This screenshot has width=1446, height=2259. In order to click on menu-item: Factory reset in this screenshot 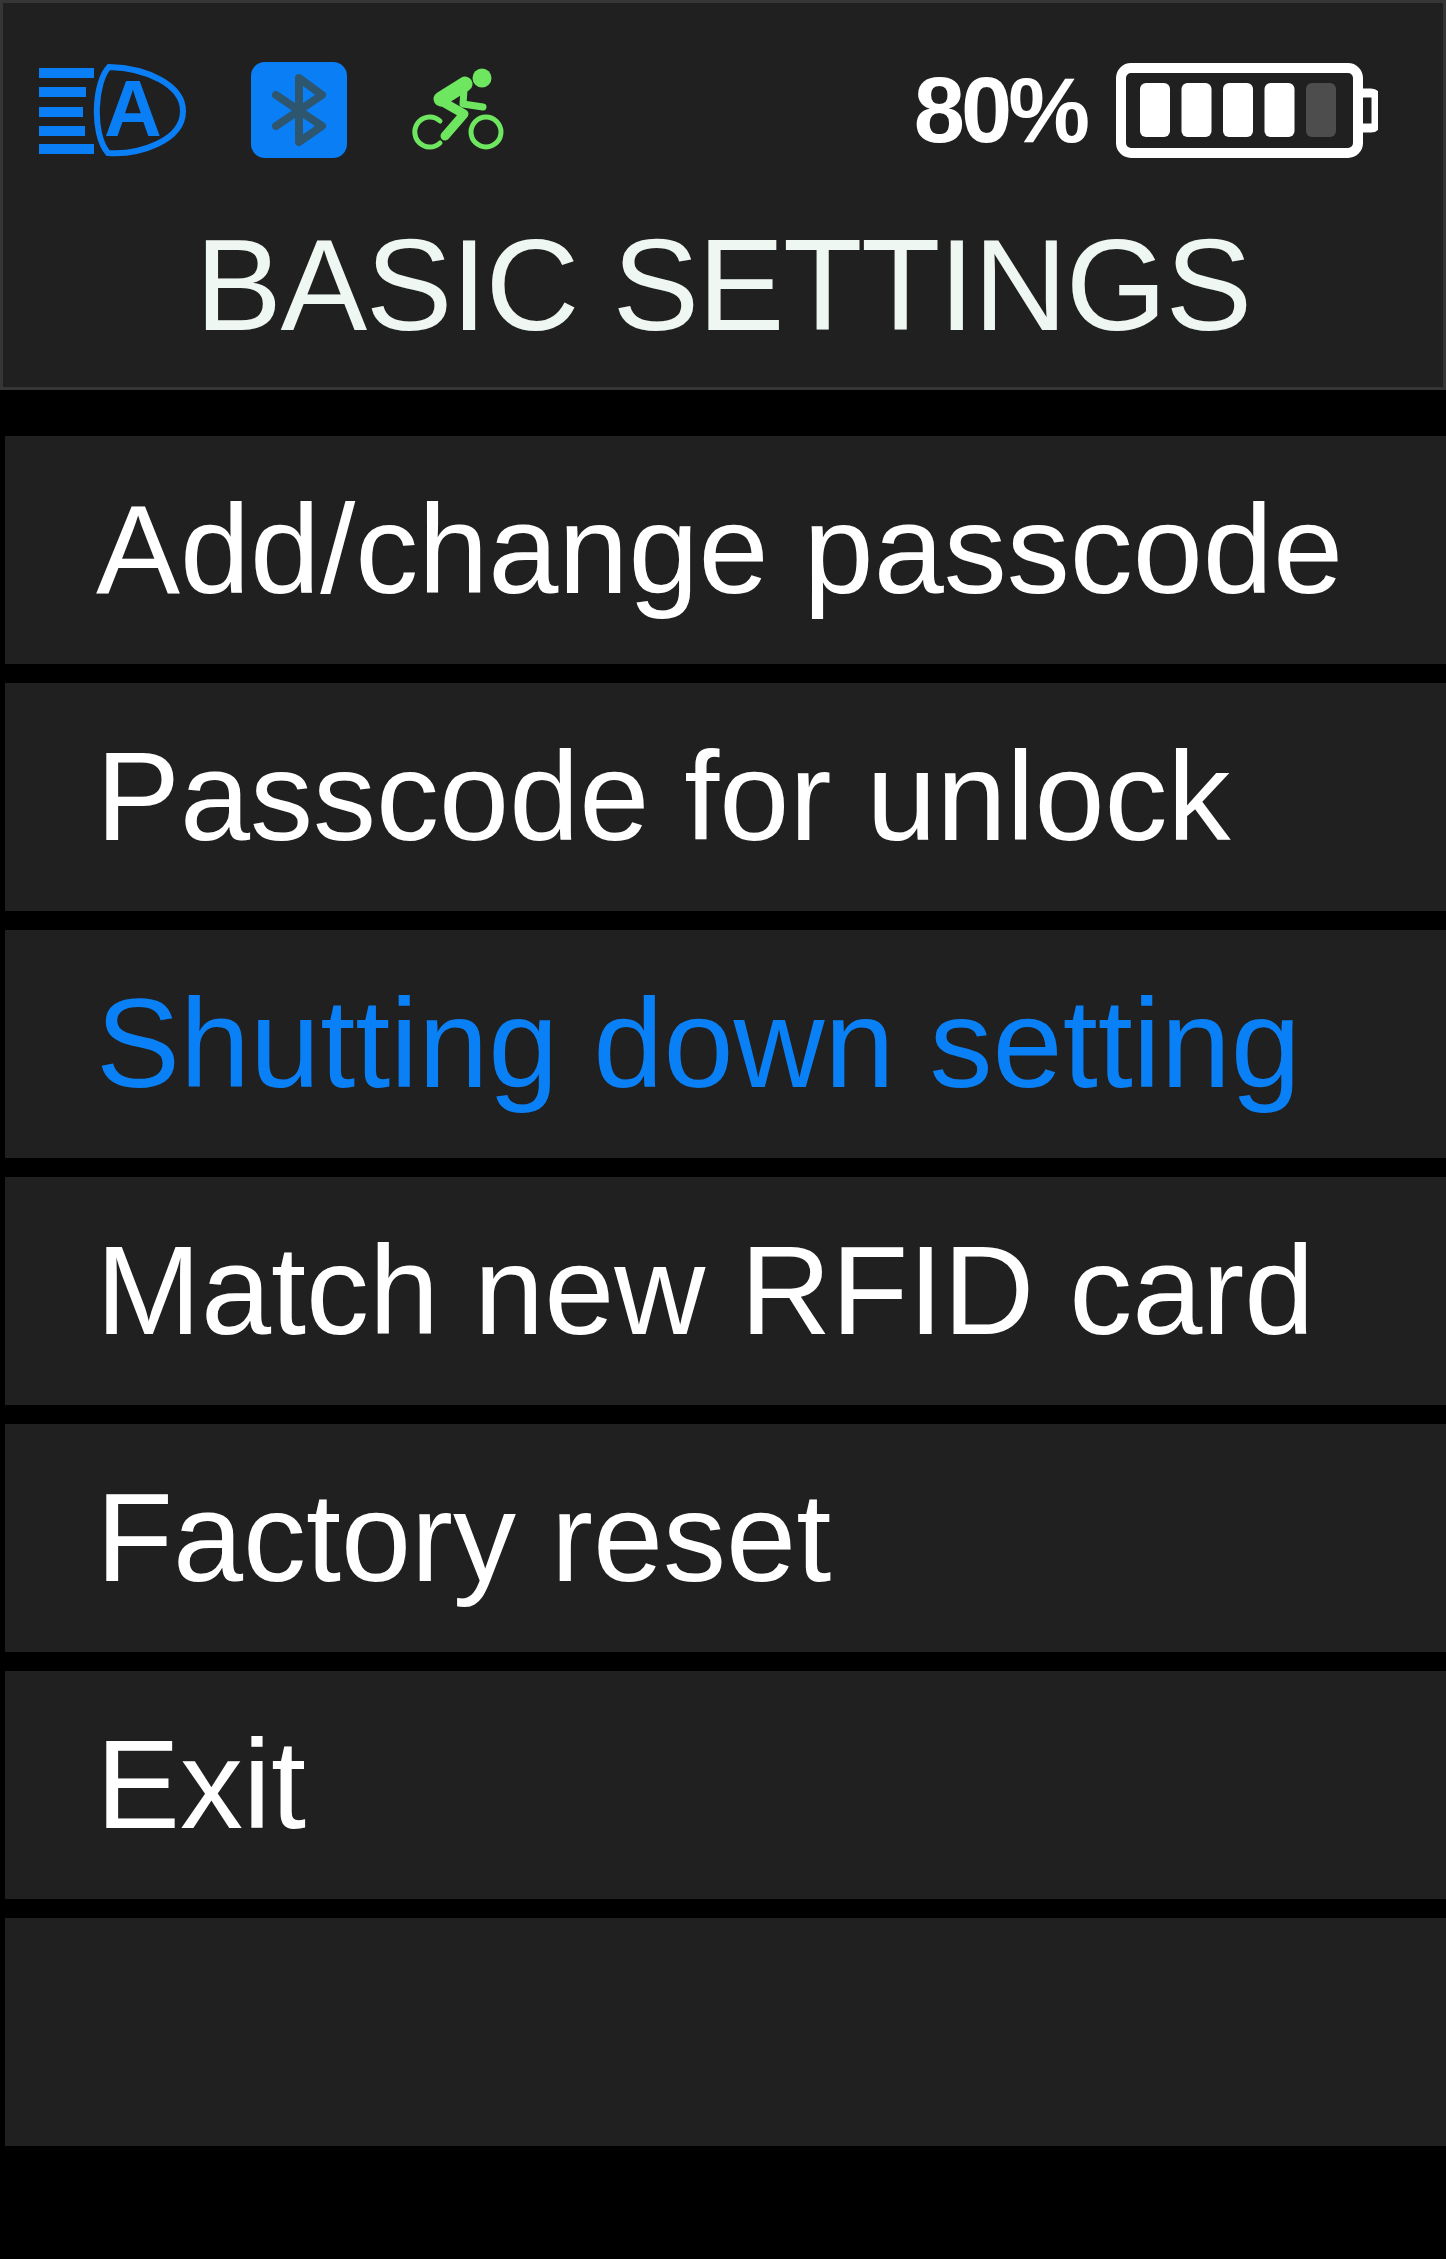, I will do `click(725, 1538)`.